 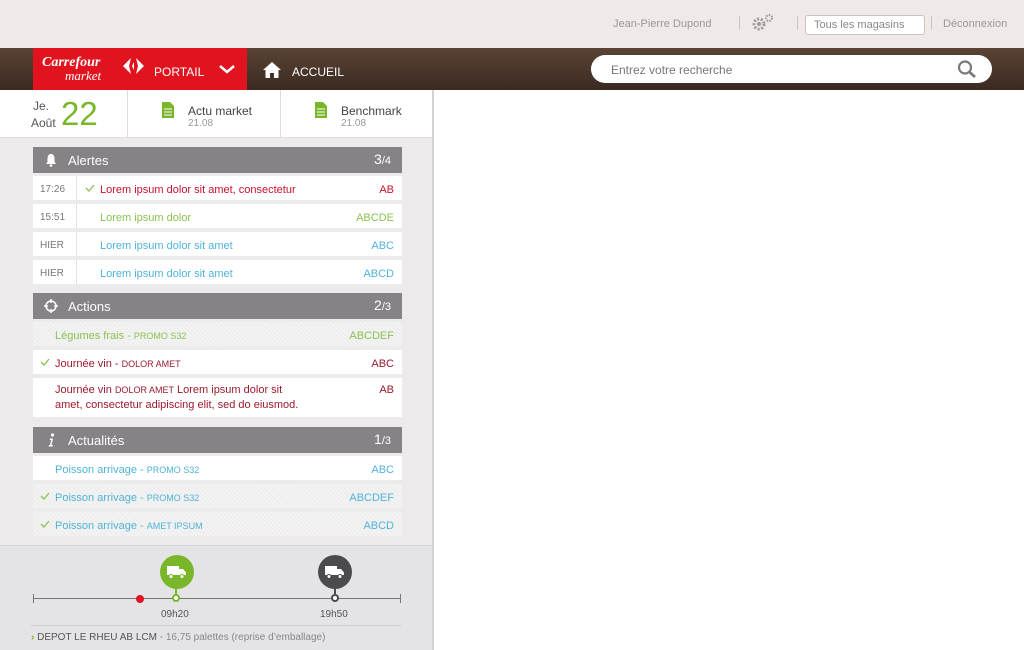 I want to click on chevron-down-icon, so click(x=227, y=69).